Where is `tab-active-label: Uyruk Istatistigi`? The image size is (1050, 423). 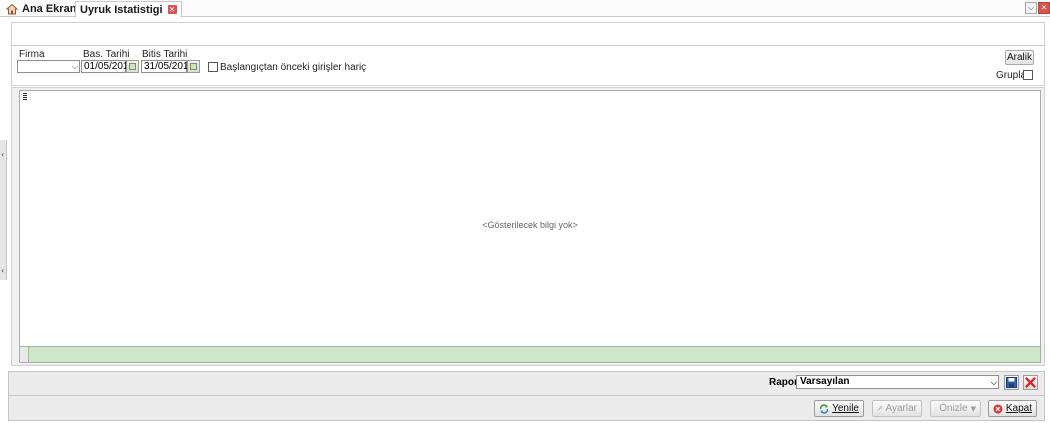
tab-active-label: Uyruk Istatistigi is located at coordinates (121, 9).